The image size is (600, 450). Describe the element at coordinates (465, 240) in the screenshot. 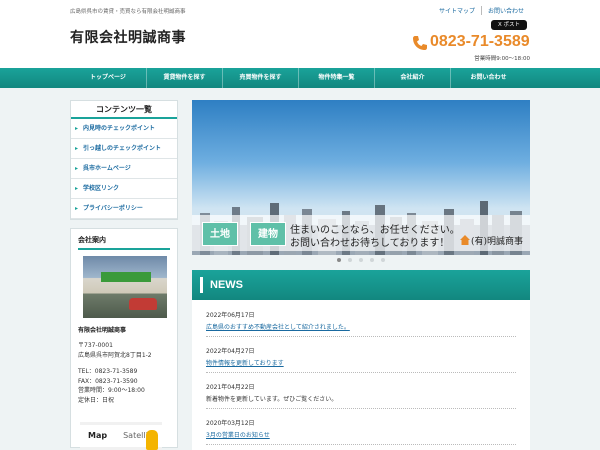

I see `house-icon` at that location.